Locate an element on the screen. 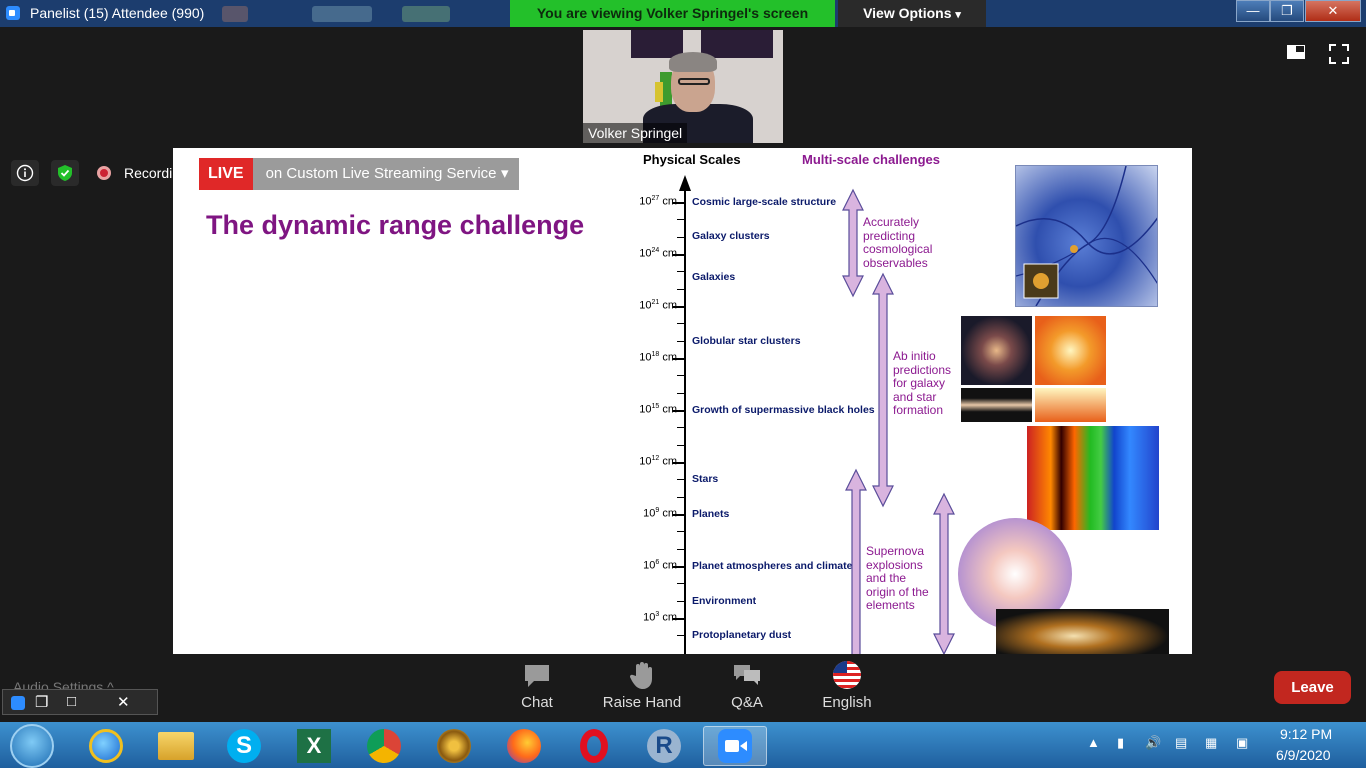 This screenshot has height=768, width=1366. start-button is located at coordinates (32, 746).